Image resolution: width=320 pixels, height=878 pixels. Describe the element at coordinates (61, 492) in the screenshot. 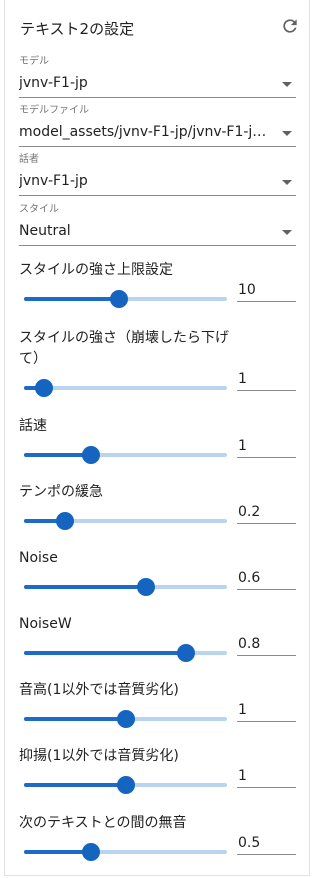

I see `tempo-easing-label: テンポの緩急` at that location.